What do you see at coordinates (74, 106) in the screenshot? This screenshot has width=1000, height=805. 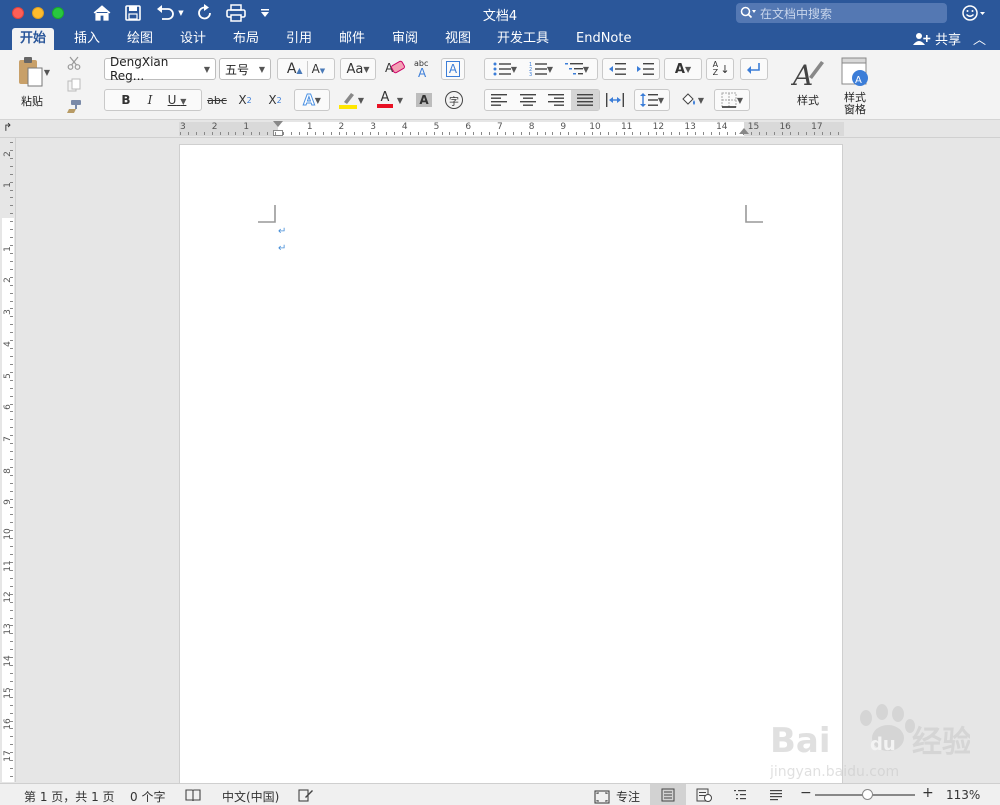 I see `format-painter-icon` at bounding box center [74, 106].